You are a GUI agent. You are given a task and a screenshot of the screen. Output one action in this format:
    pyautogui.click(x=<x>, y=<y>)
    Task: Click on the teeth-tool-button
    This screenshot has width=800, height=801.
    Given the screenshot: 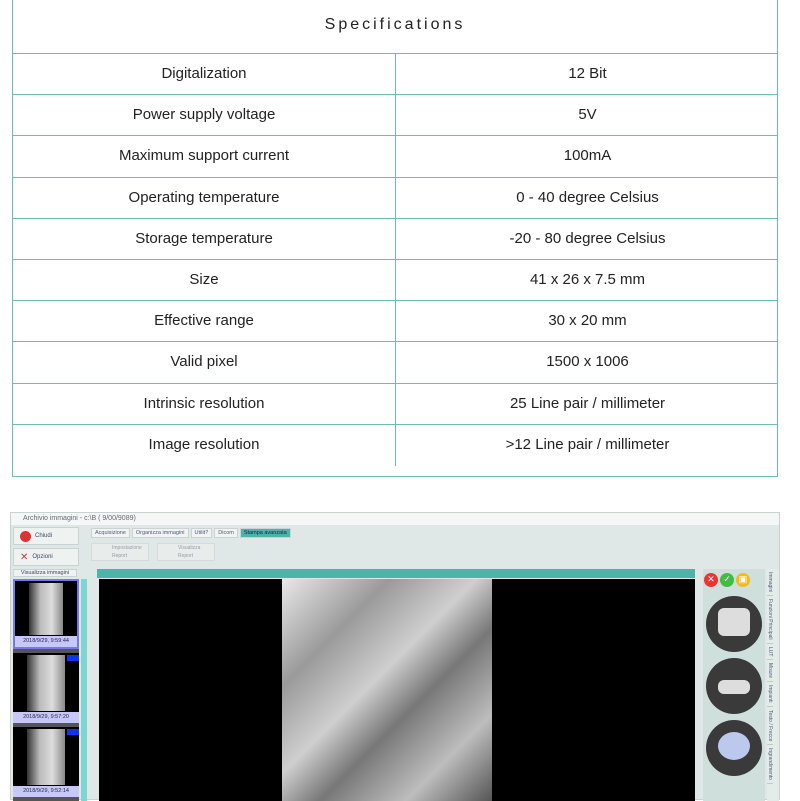 What is the action you would take?
    pyautogui.click(x=734, y=623)
    